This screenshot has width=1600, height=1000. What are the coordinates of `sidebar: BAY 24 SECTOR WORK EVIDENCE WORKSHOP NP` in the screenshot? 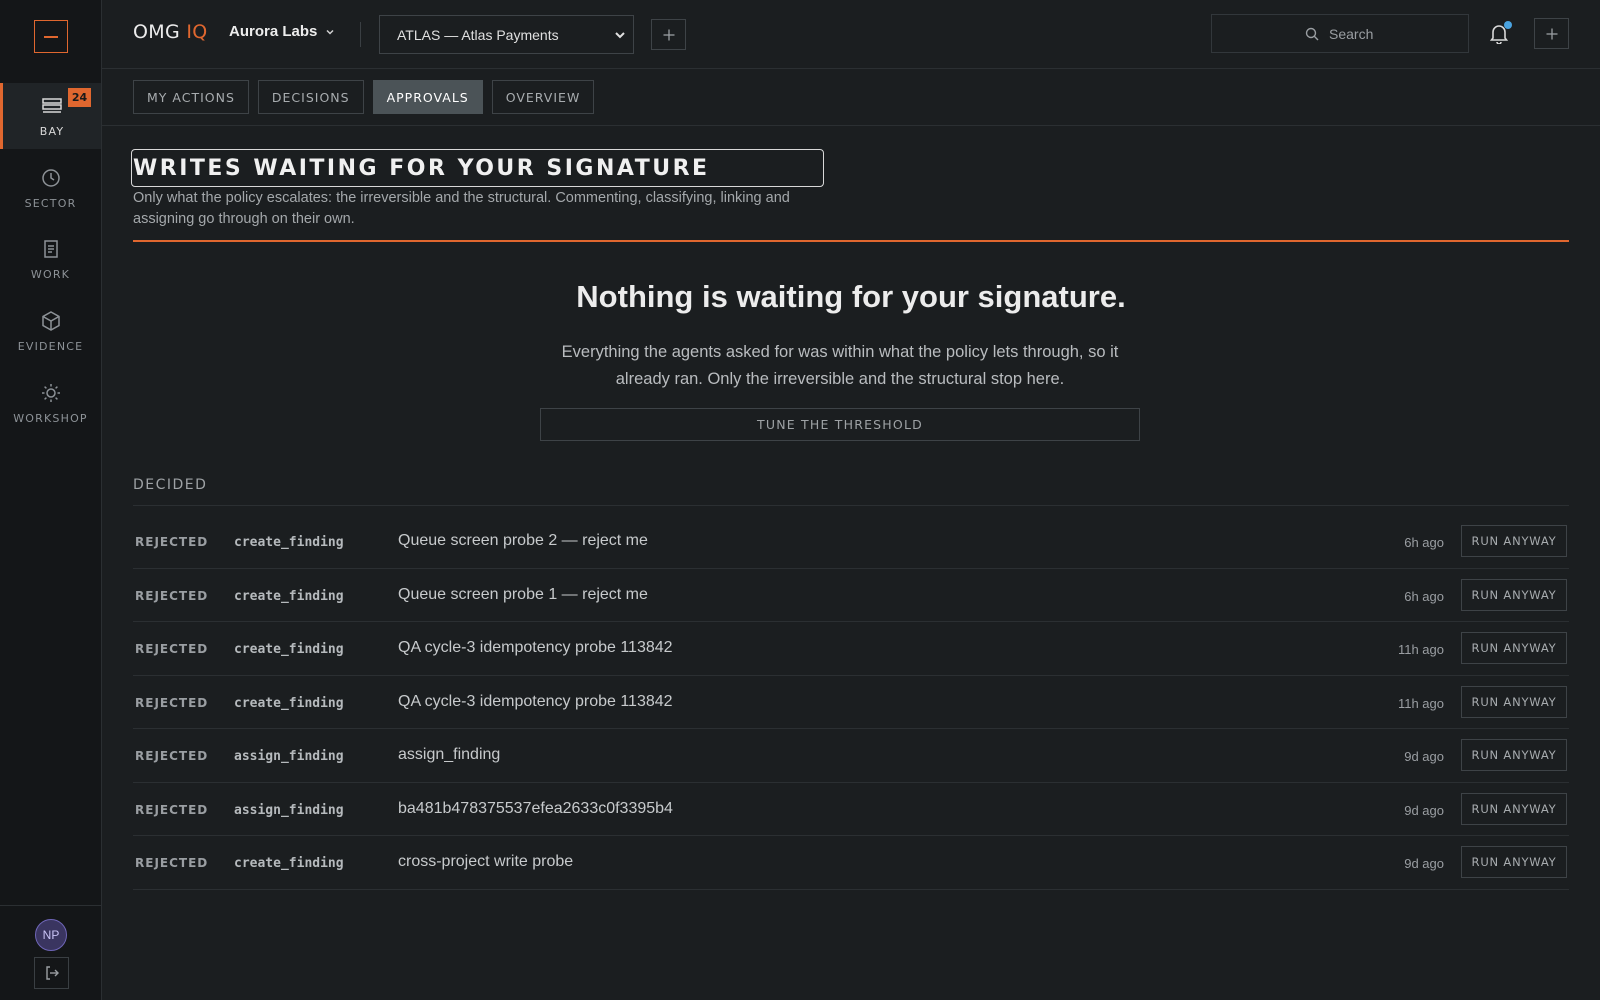 It's located at (51, 500).